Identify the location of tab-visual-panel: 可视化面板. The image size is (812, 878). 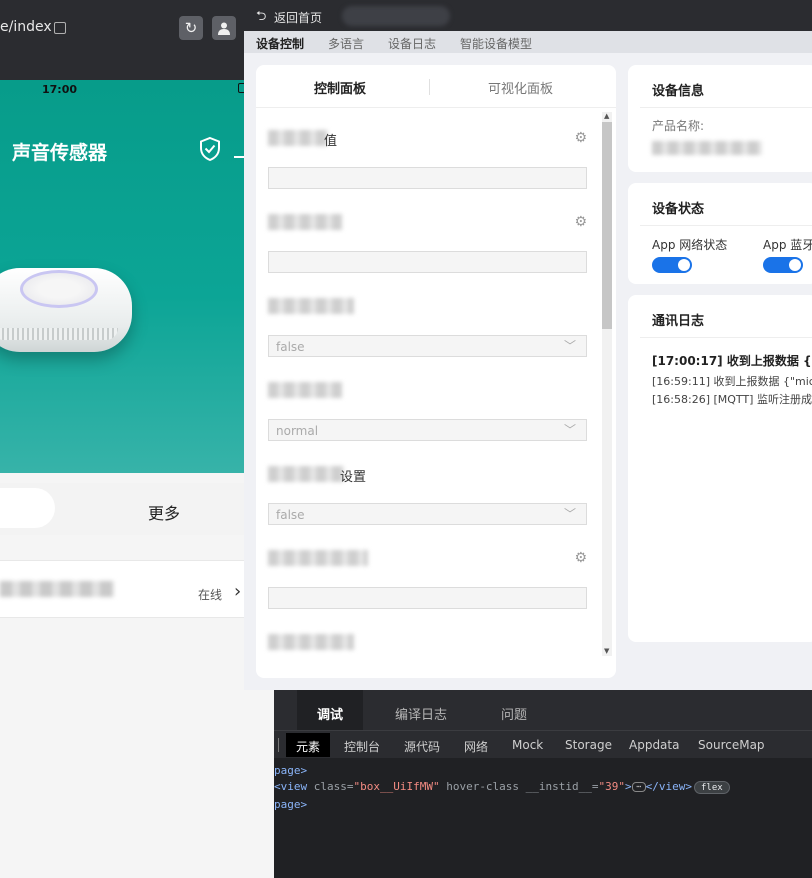
(520, 87).